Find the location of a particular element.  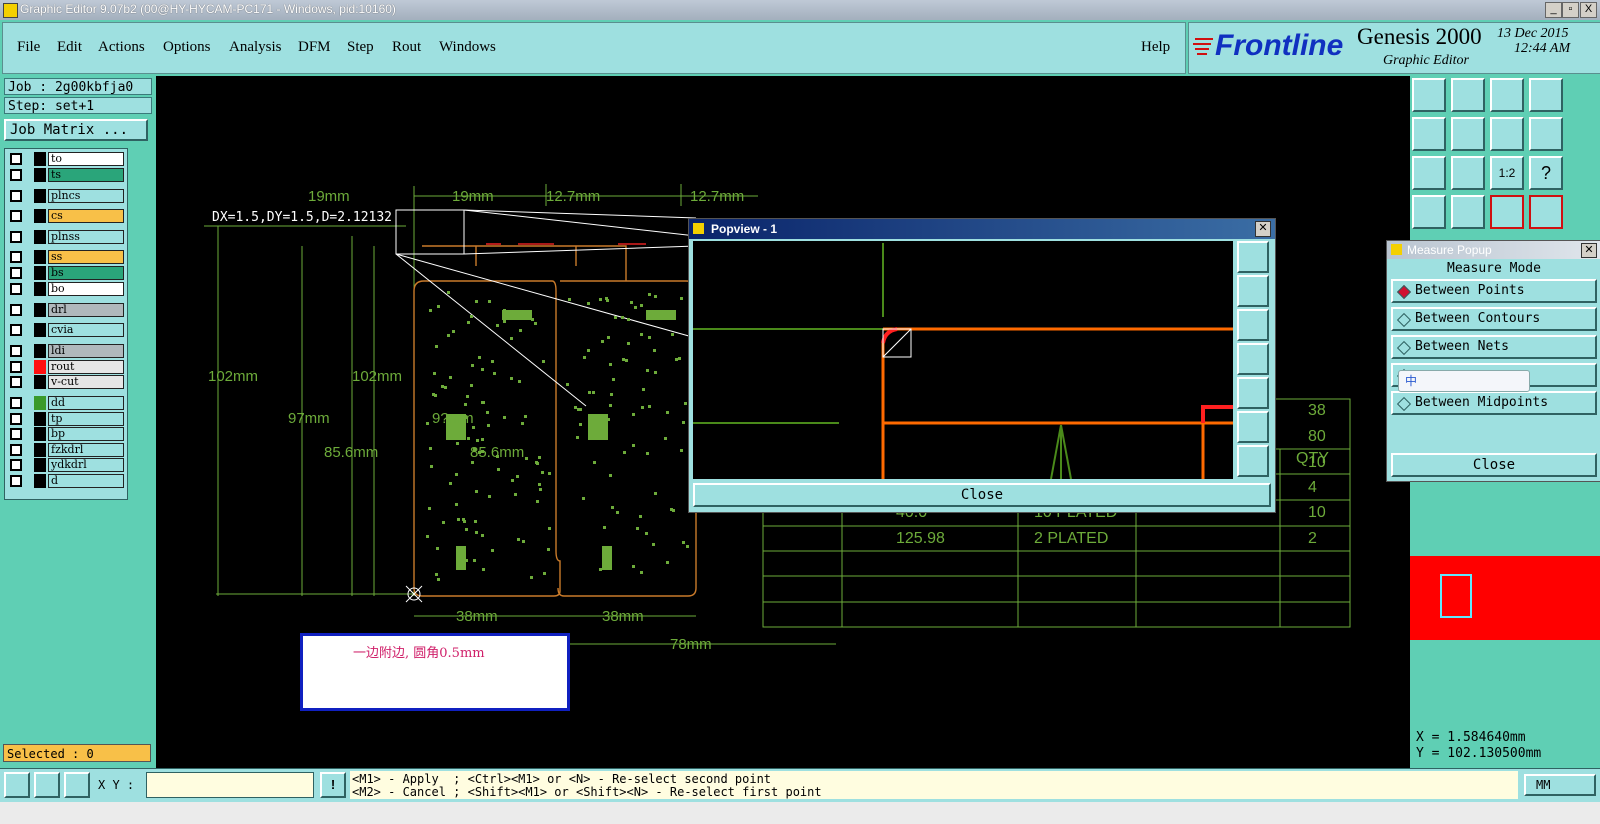

zoom-in-icon is located at coordinates (1253, 427).